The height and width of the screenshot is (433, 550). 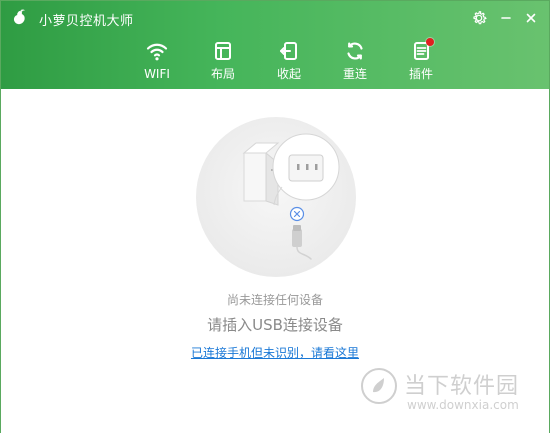 I want to click on toolbar-wifi-button: WIFI, so click(x=157, y=61).